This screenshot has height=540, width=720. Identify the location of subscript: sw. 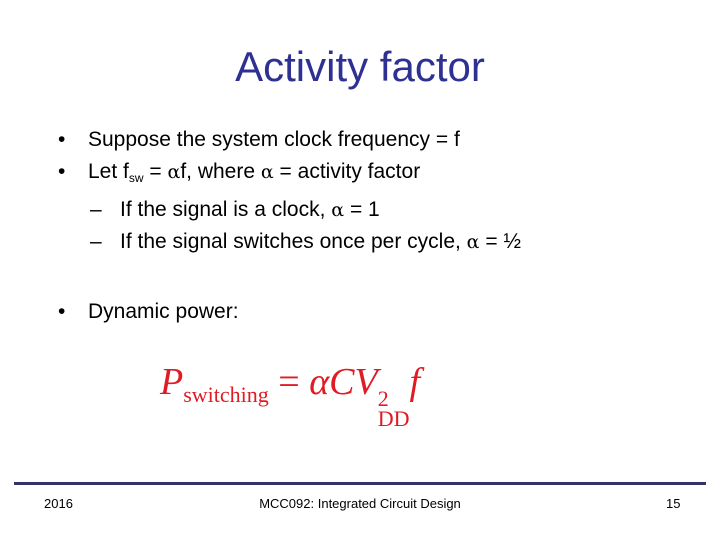
(136, 178).